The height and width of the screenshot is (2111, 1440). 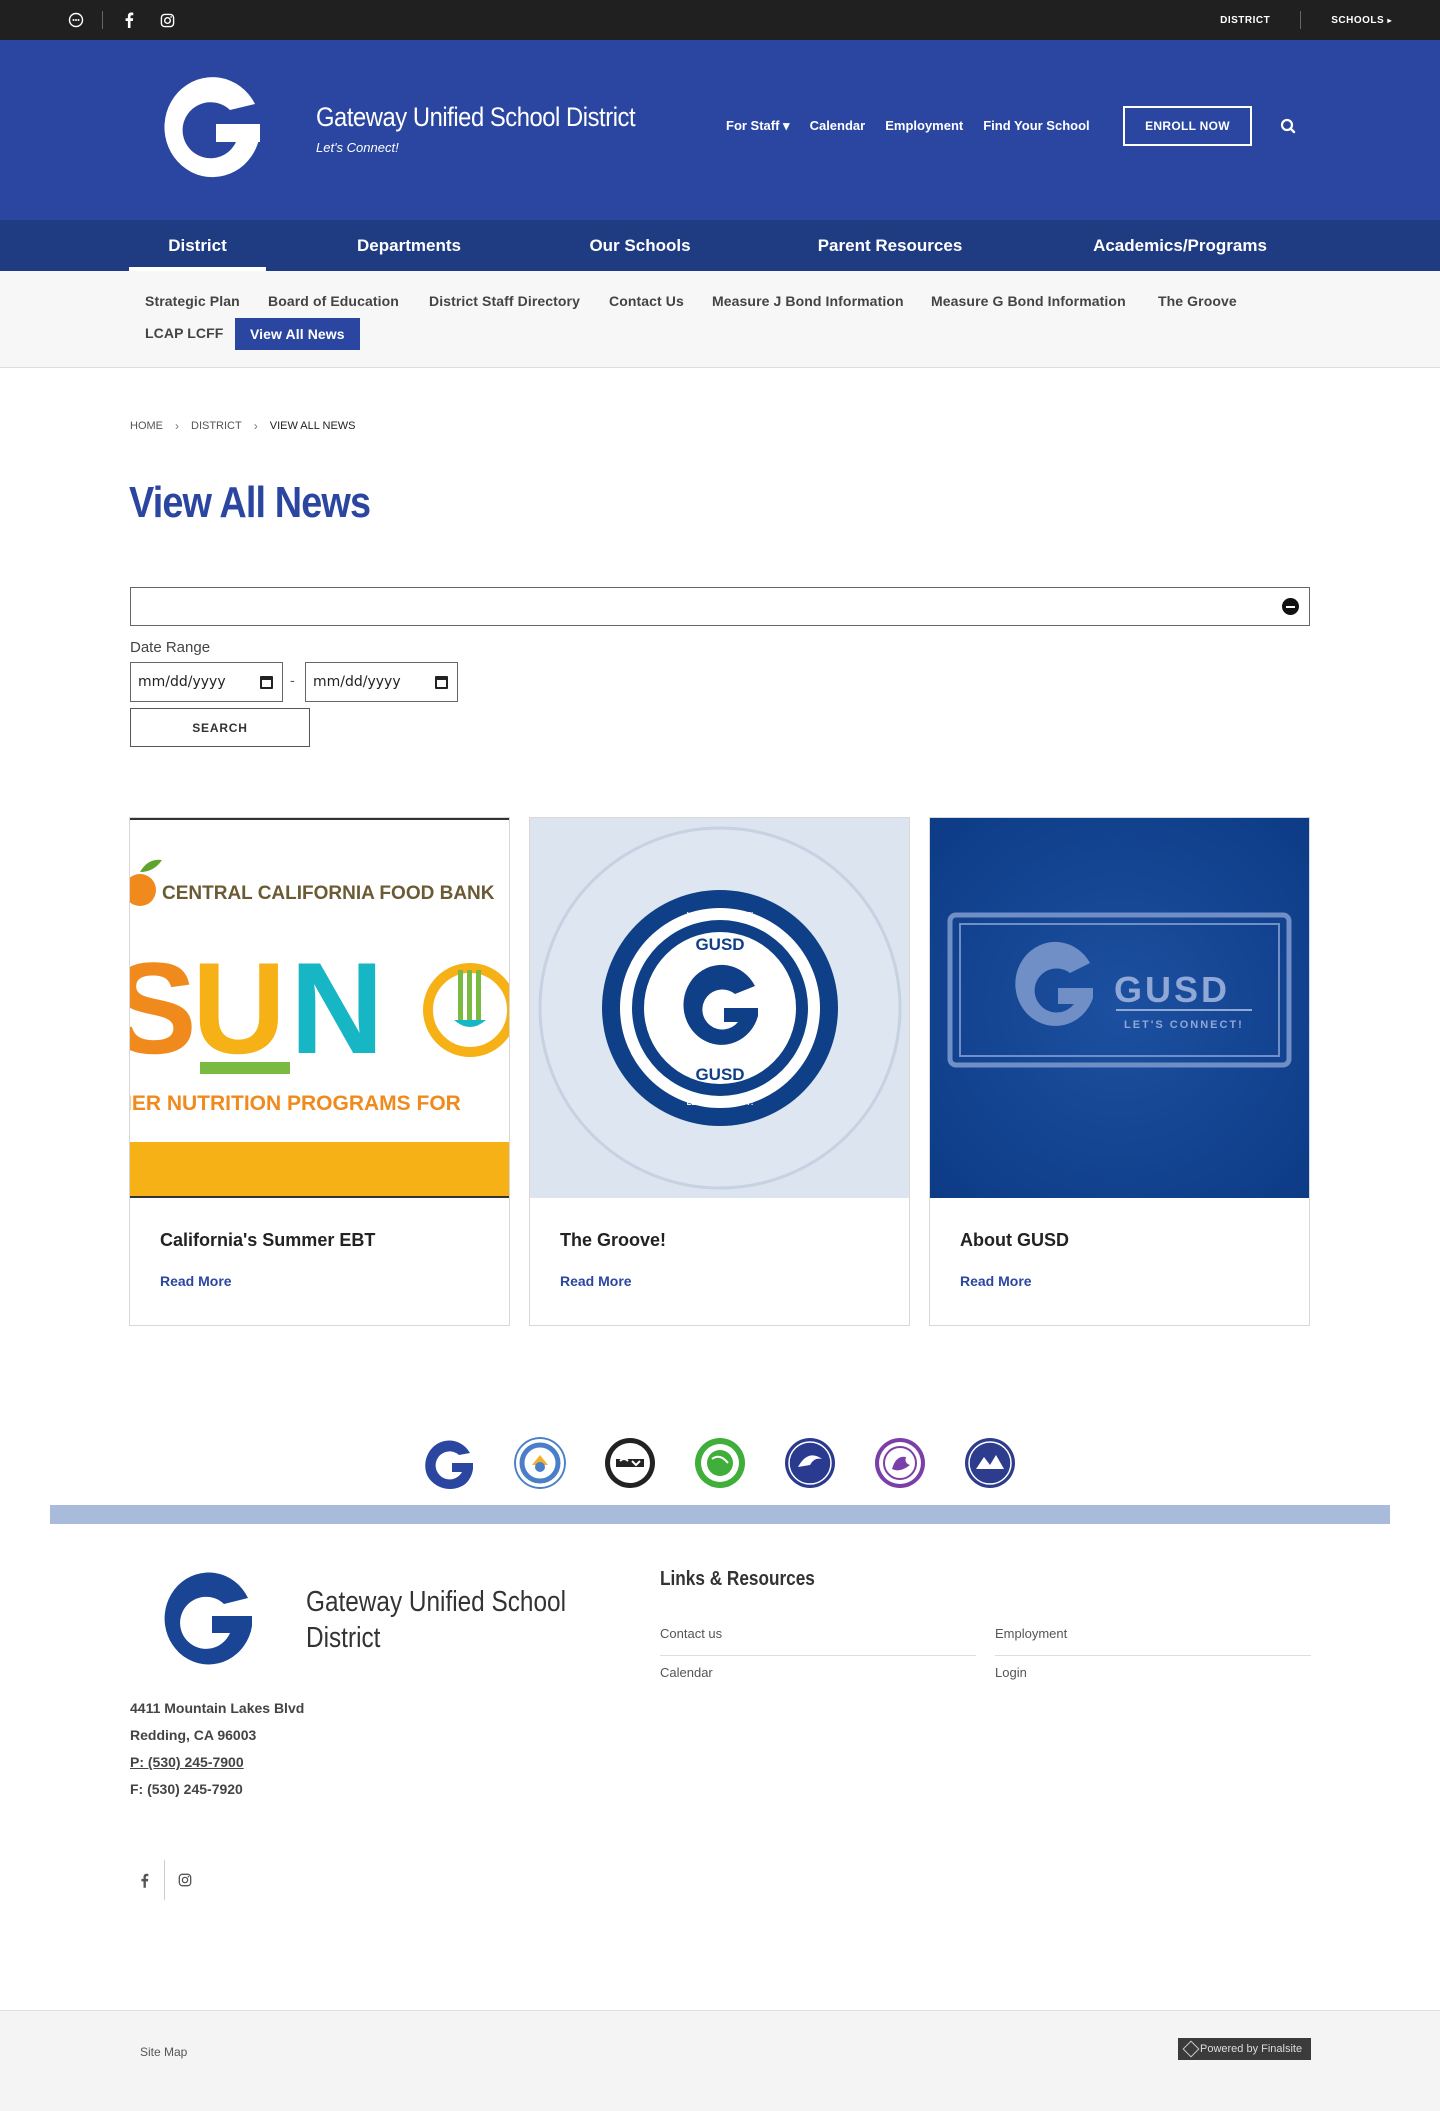 I want to click on card-3-image-name: GUSD, so click(x=1172, y=989).